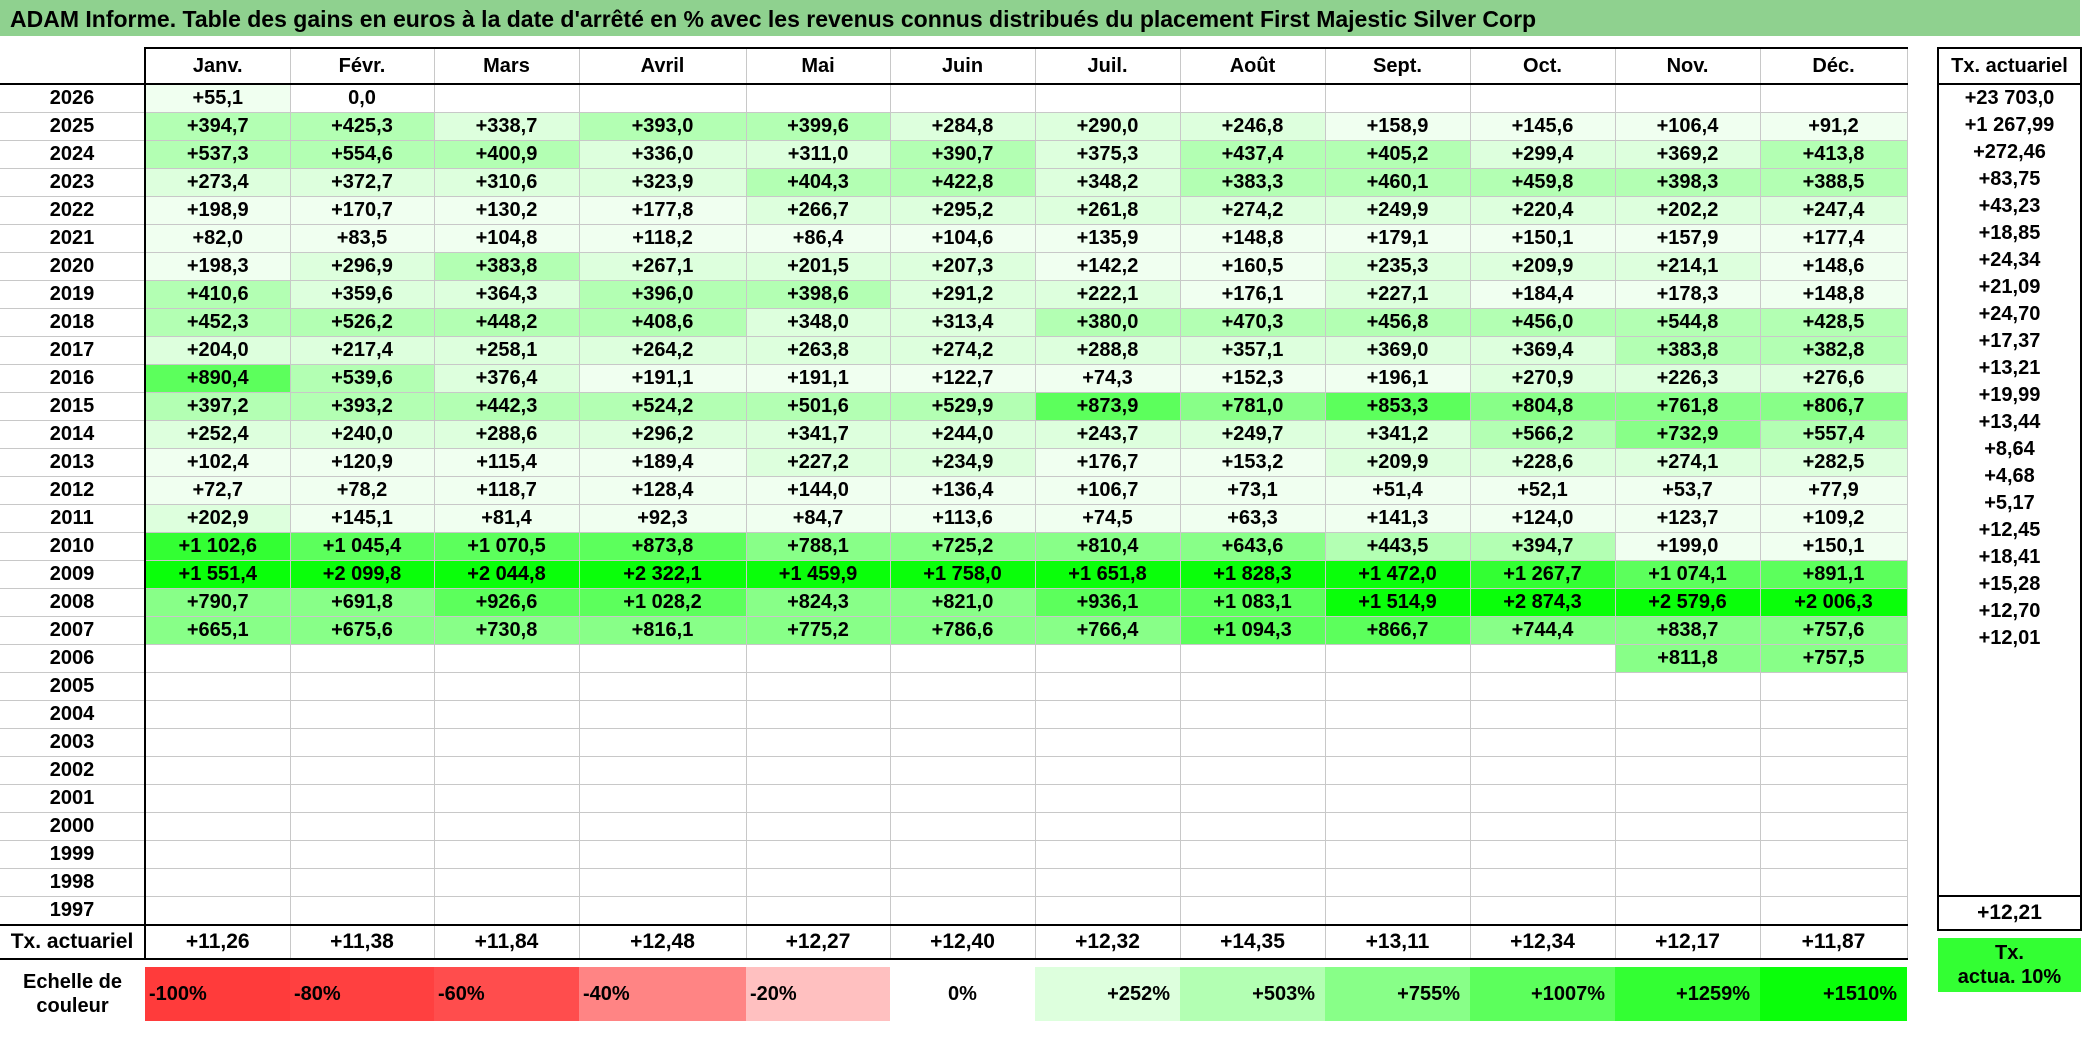  Describe the element at coordinates (1834, 126) in the screenshot. I see `gain-cell: +91,2` at that location.